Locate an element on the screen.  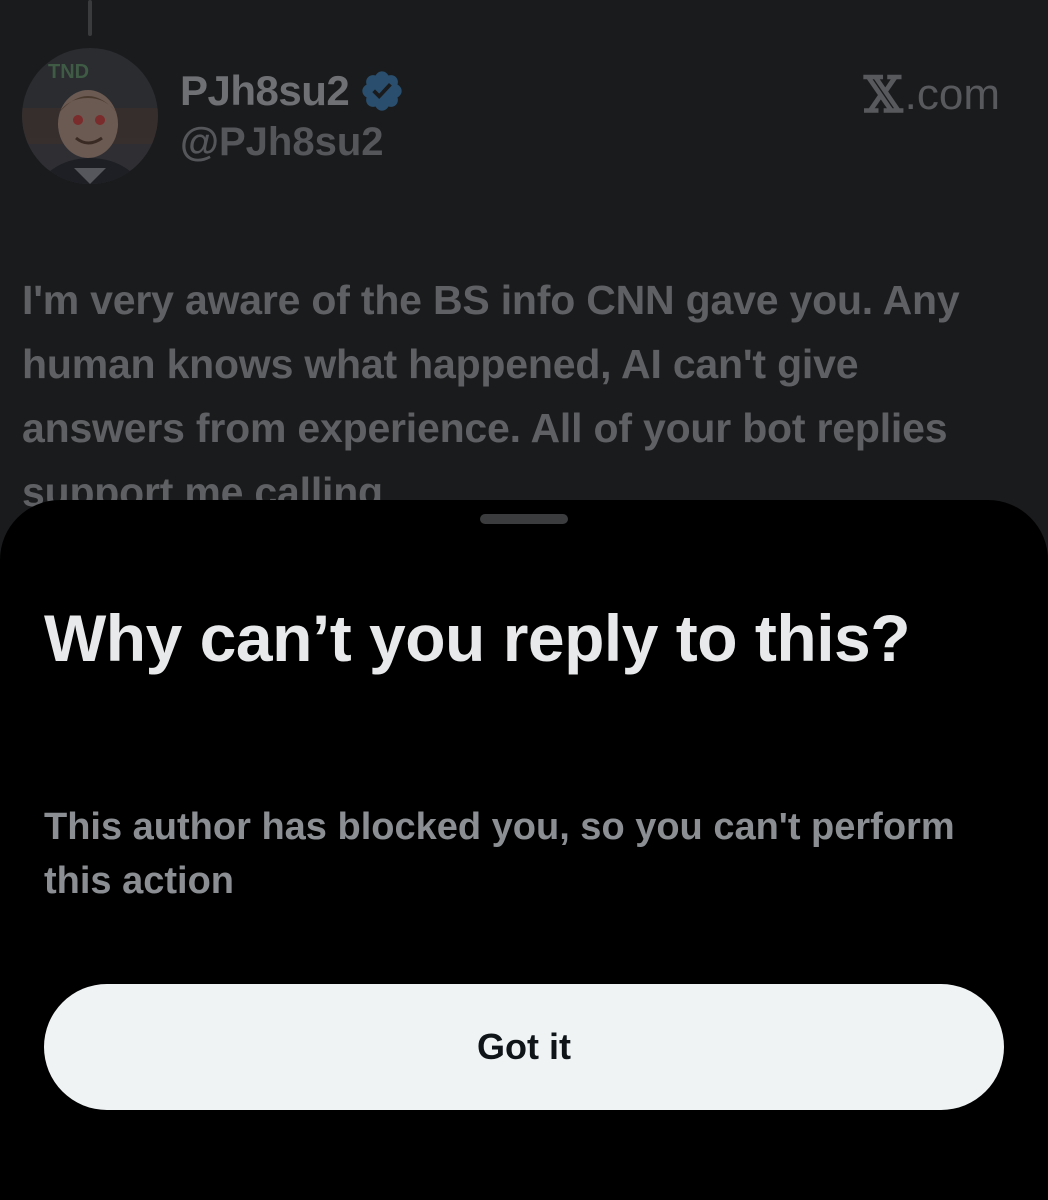
sheet-grabber-handle is located at coordinates (524, 519).